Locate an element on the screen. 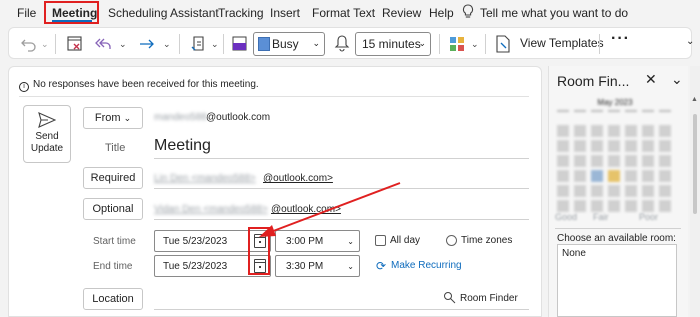 The width and height of the screenshot is (700, 317). optional-button: Optional is located at coordinates (113, 209).